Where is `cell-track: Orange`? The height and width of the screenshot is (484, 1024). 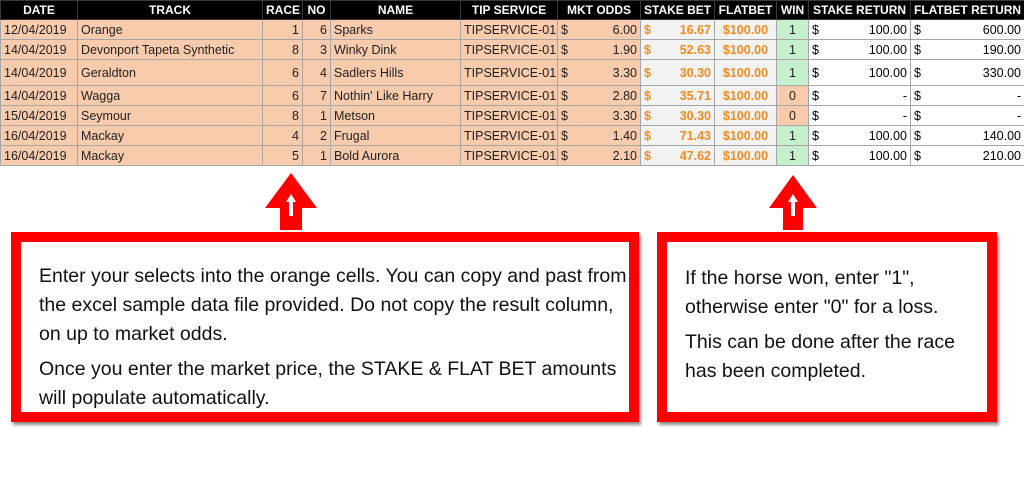
cell-track: Orange is located at coordinates (170, 29).